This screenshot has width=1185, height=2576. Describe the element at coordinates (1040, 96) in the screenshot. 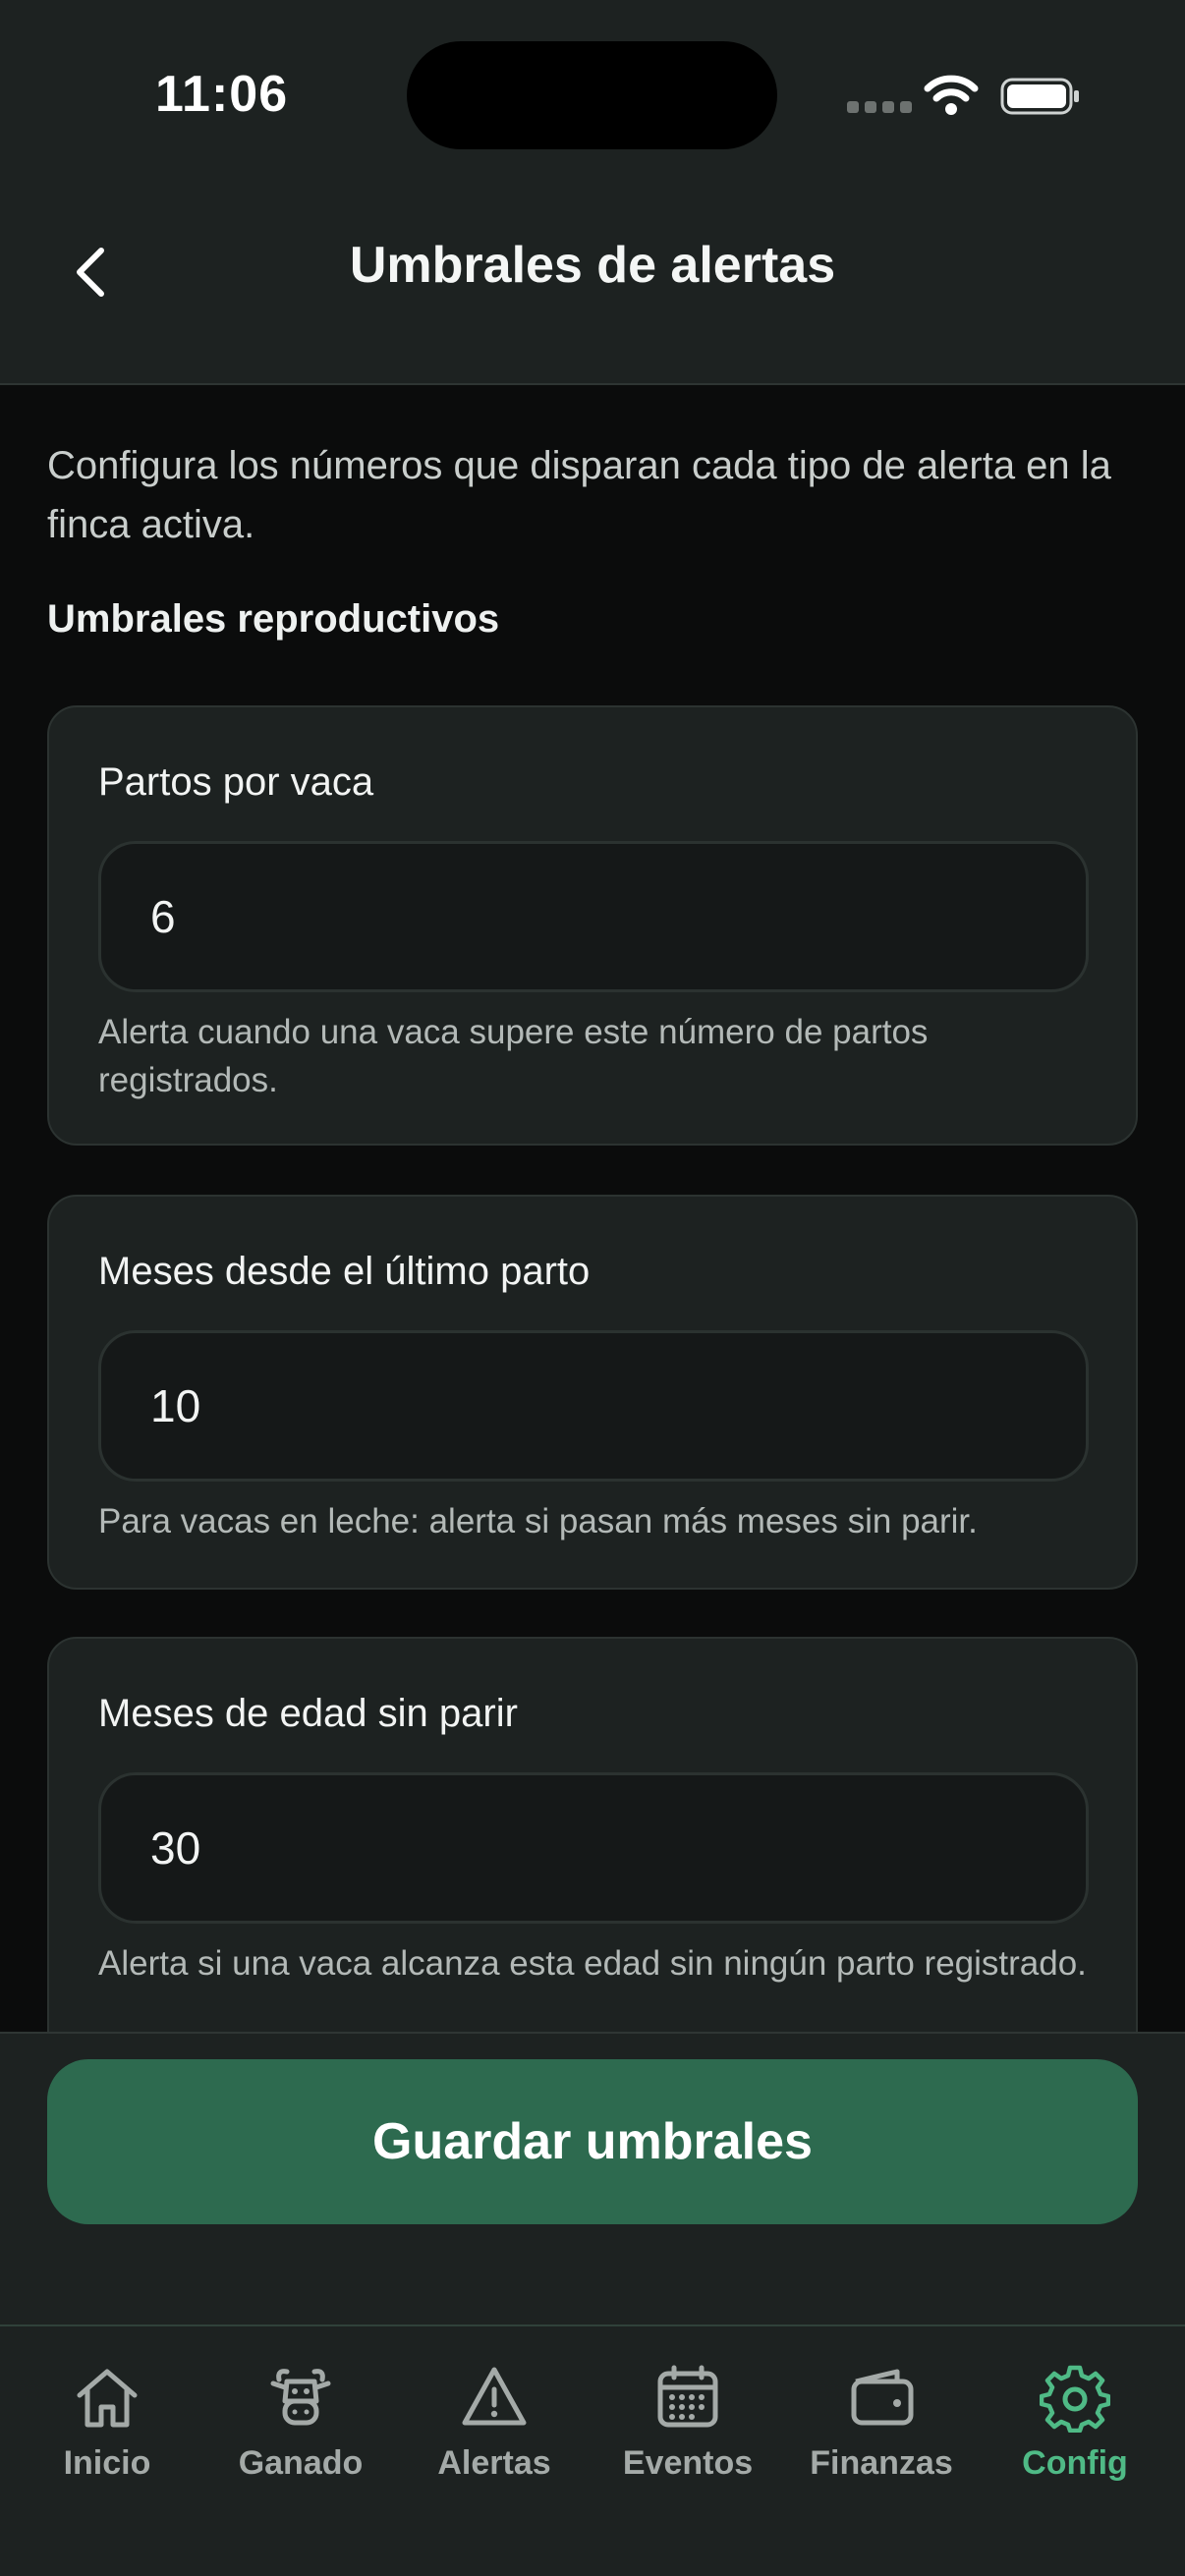

I see `battery-icon` at that location.